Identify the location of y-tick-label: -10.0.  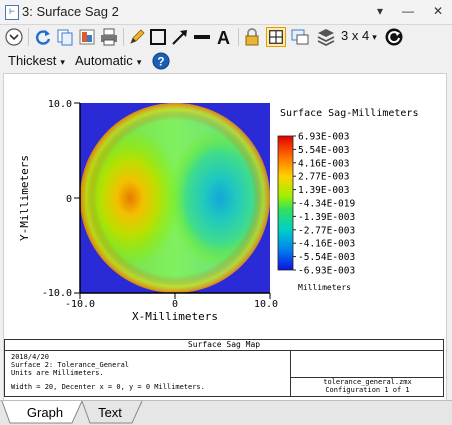
(57, 293).